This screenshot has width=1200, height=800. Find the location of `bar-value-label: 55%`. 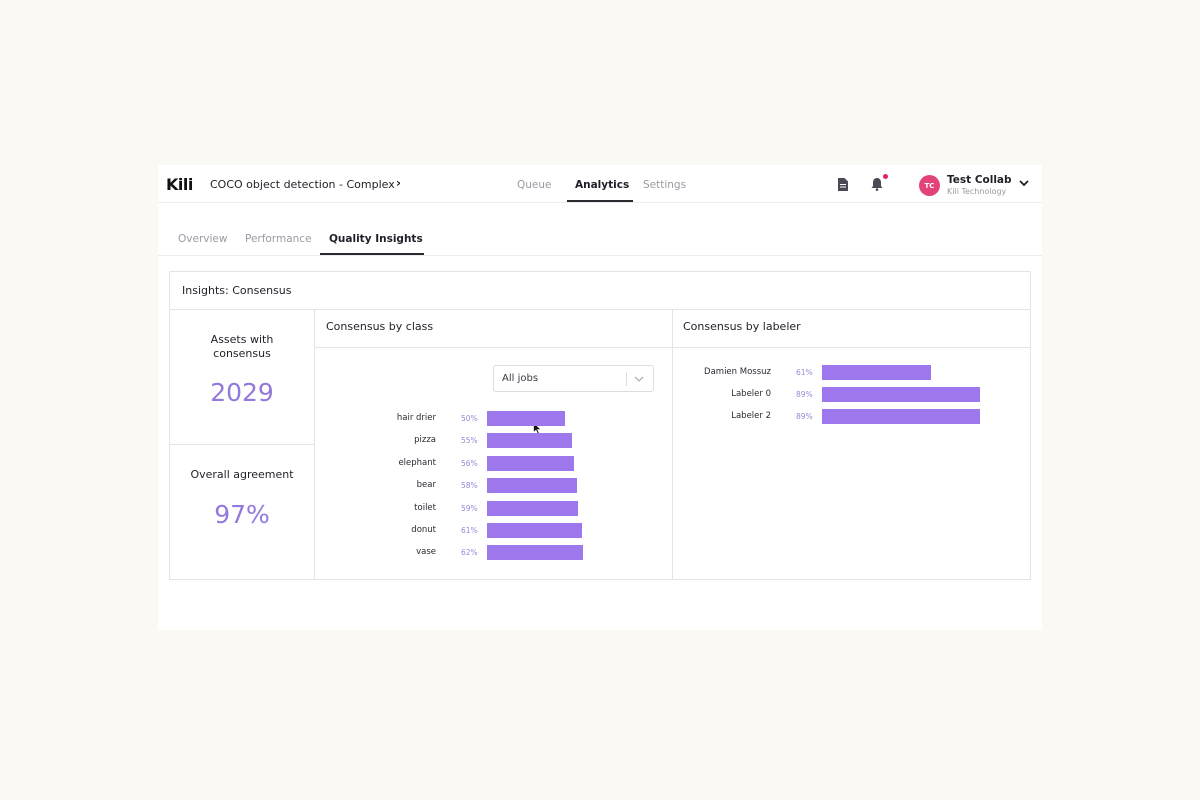

bar-value-label: 55% is located at coordinates (469, 441).